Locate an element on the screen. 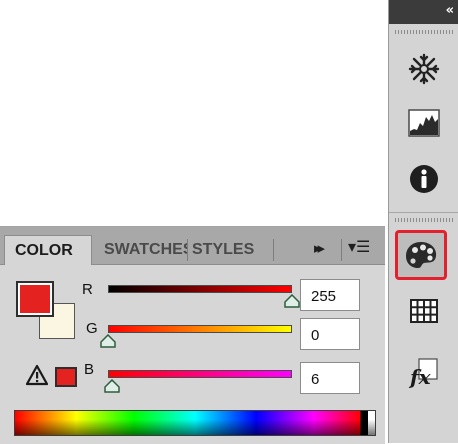 This screenshot has height=444, width=458. snowflake-icon is located at coordinates (424, 69).